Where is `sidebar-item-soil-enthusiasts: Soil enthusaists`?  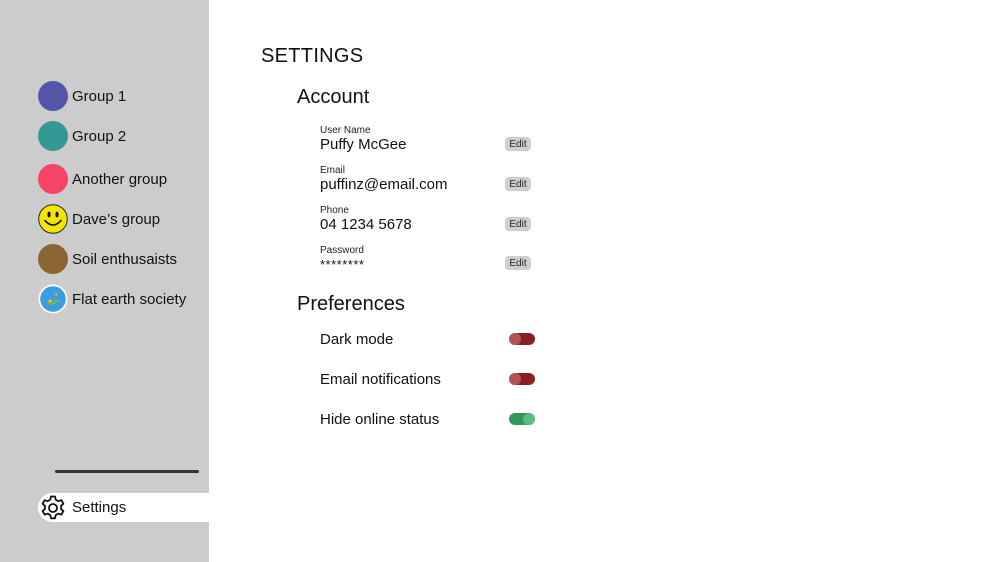
sidebar-item-soil-enthusiasts: Soil enthusaists is located at coordinates (107, 259).